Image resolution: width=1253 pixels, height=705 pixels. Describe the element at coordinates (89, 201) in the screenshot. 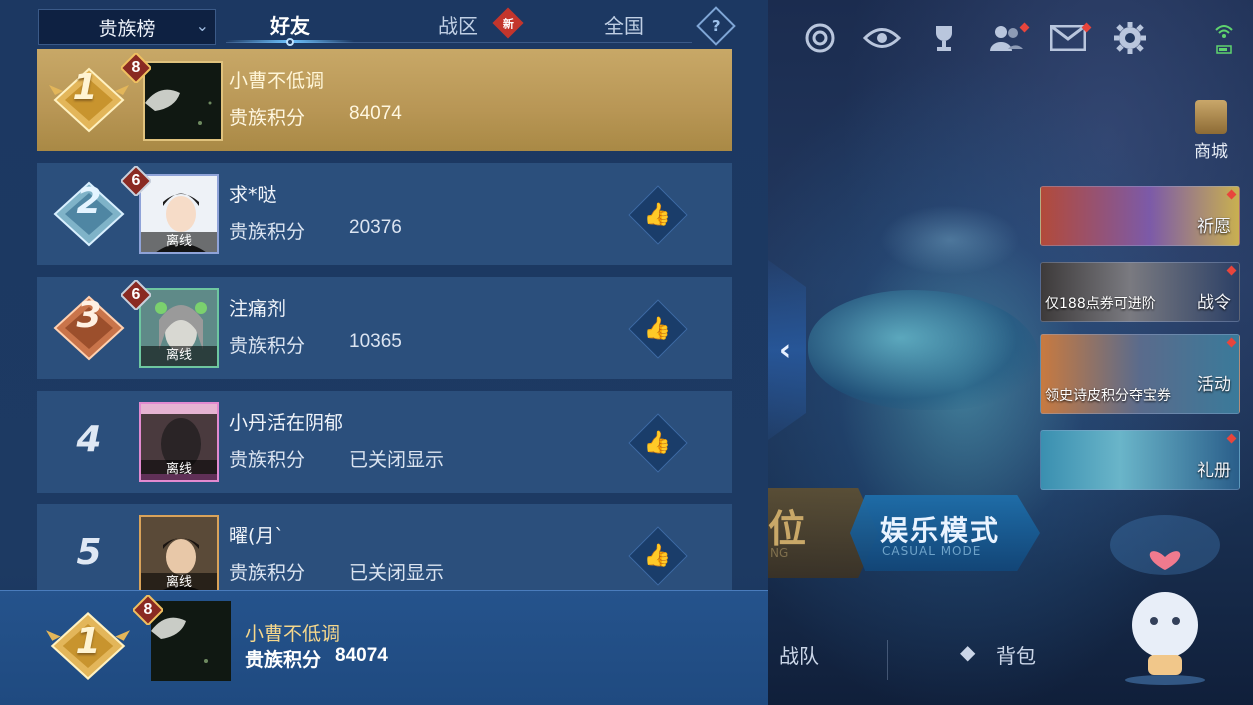

I see `rank-number: 2` at that location.